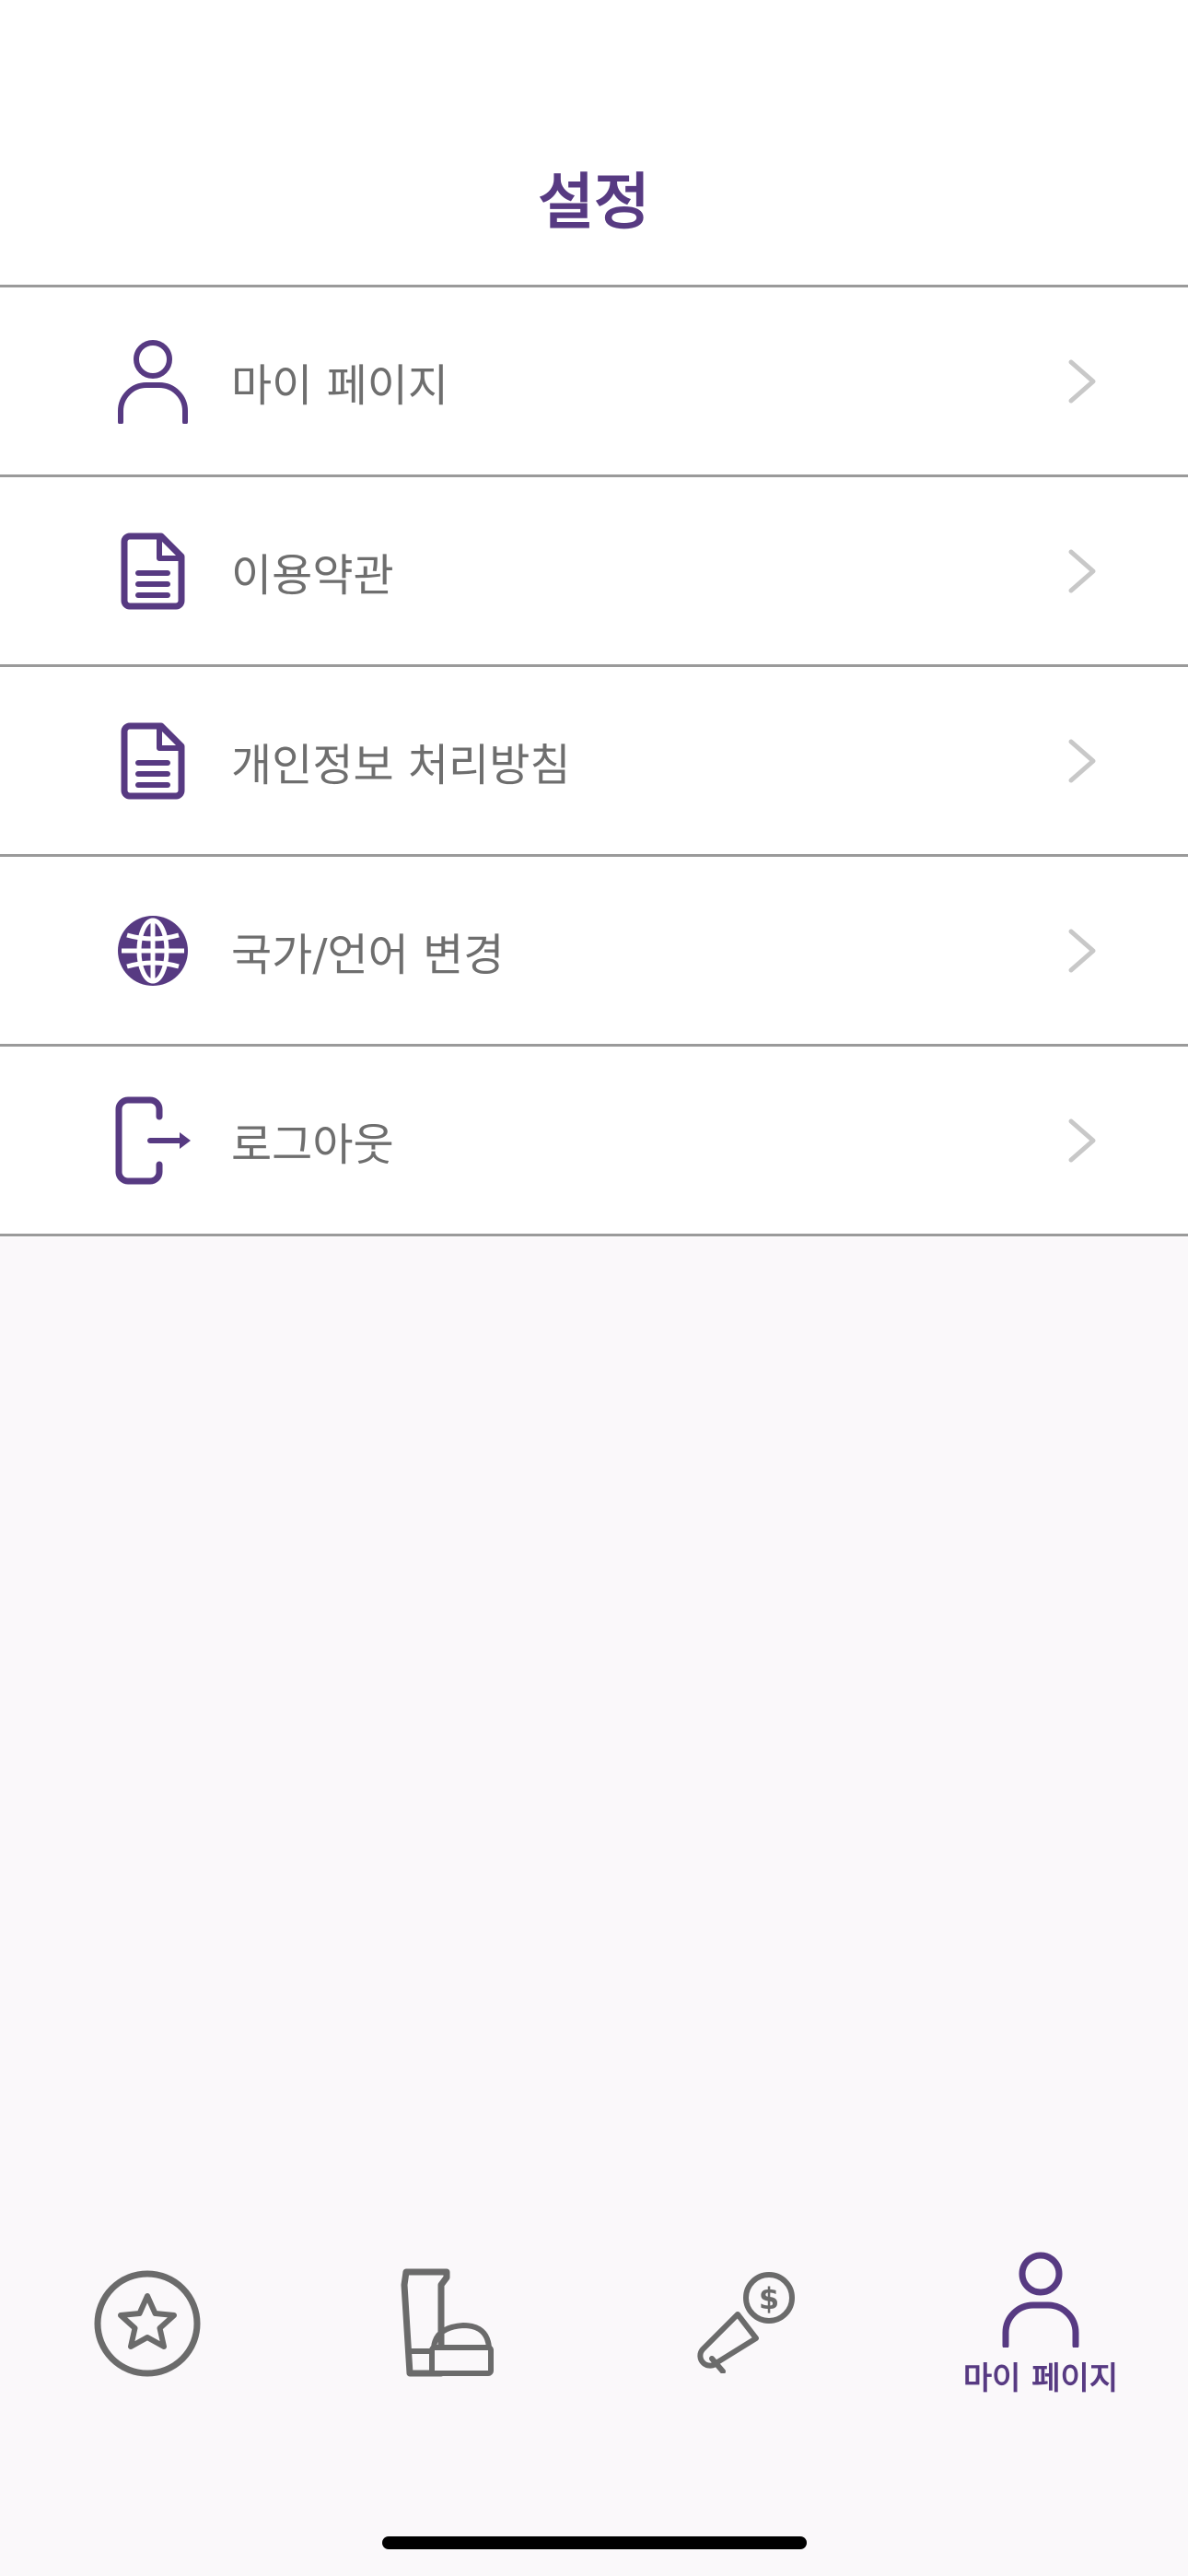 Image resolution: width=1188 pixels, height=2576 pixels. I want to click on menu-item-label: 마이 페이지, so click(340, 385).